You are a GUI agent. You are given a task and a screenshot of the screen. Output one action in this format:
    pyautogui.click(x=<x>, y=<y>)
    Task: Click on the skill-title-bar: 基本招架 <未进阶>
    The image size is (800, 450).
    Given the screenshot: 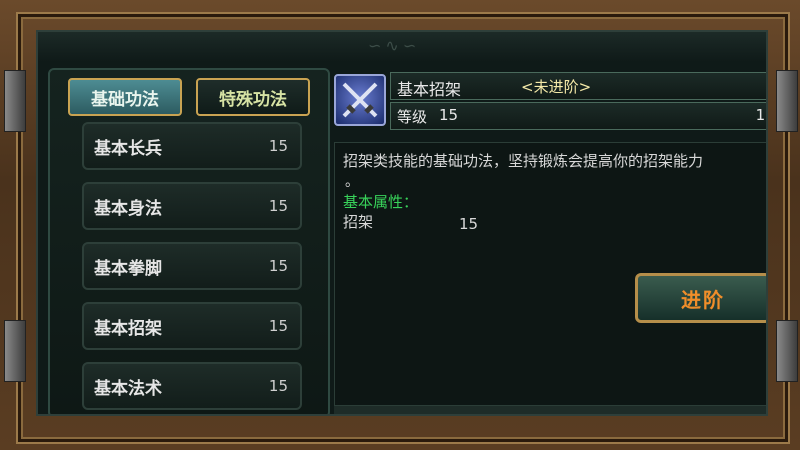 What is the action you would take?
    pyautogui.click(x=578, y=86)
    